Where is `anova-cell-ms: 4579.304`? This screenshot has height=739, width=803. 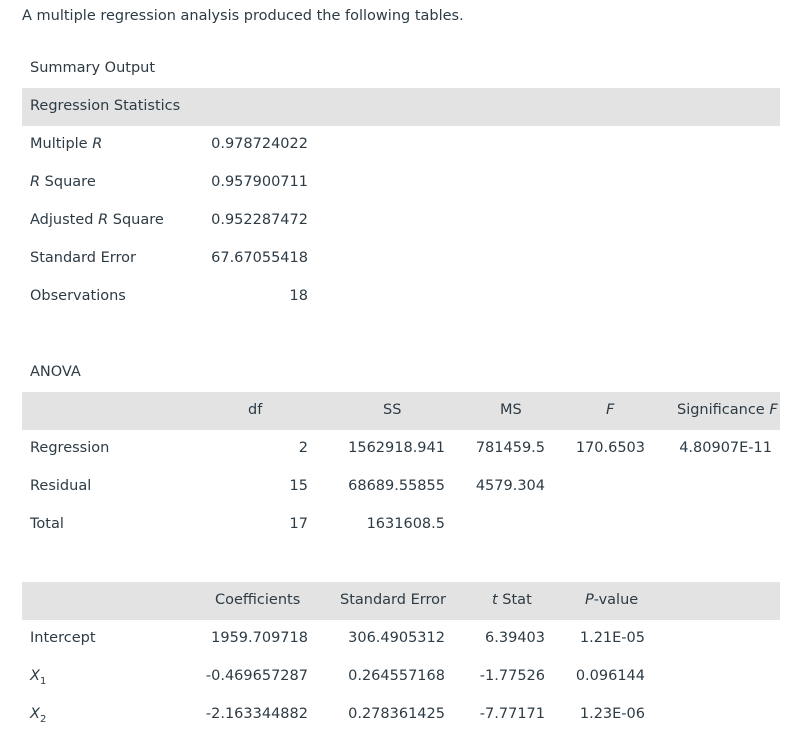 anova-cell-ms: 4579.304 is located at coordinates (510, 486).